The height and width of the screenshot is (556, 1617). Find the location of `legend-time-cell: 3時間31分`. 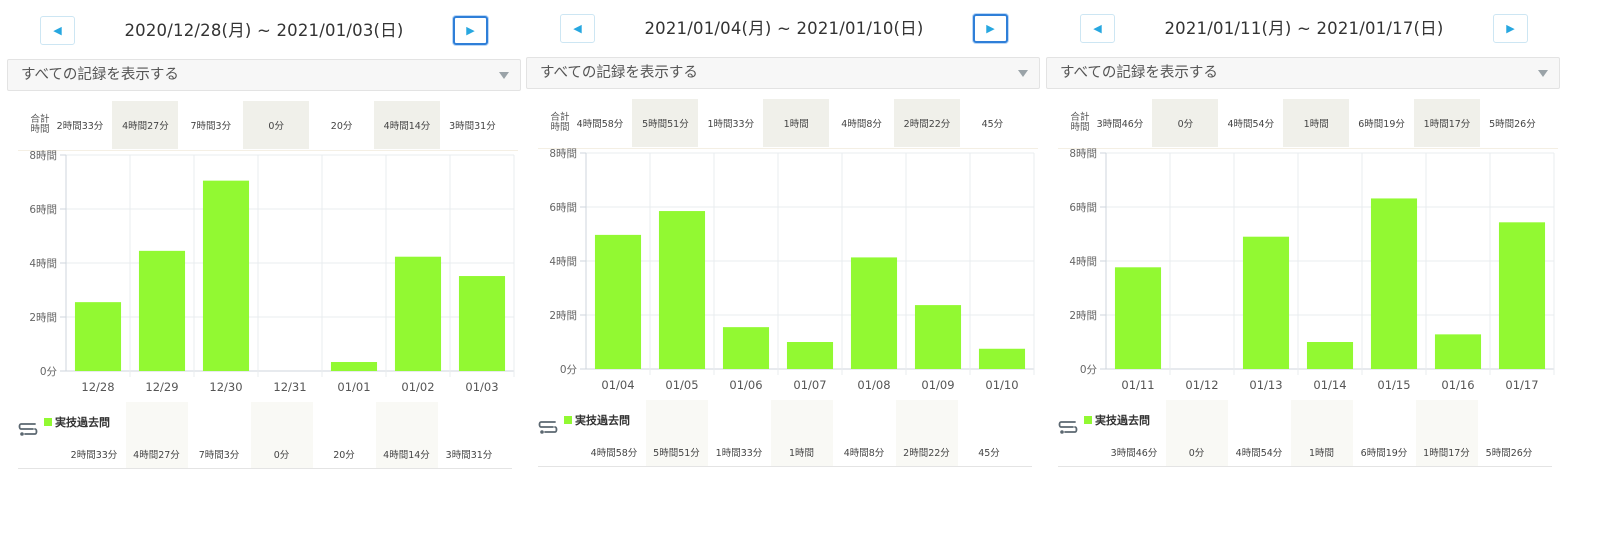

legend-time-cell: 3時間31分 is located at coordinates (469, 455).